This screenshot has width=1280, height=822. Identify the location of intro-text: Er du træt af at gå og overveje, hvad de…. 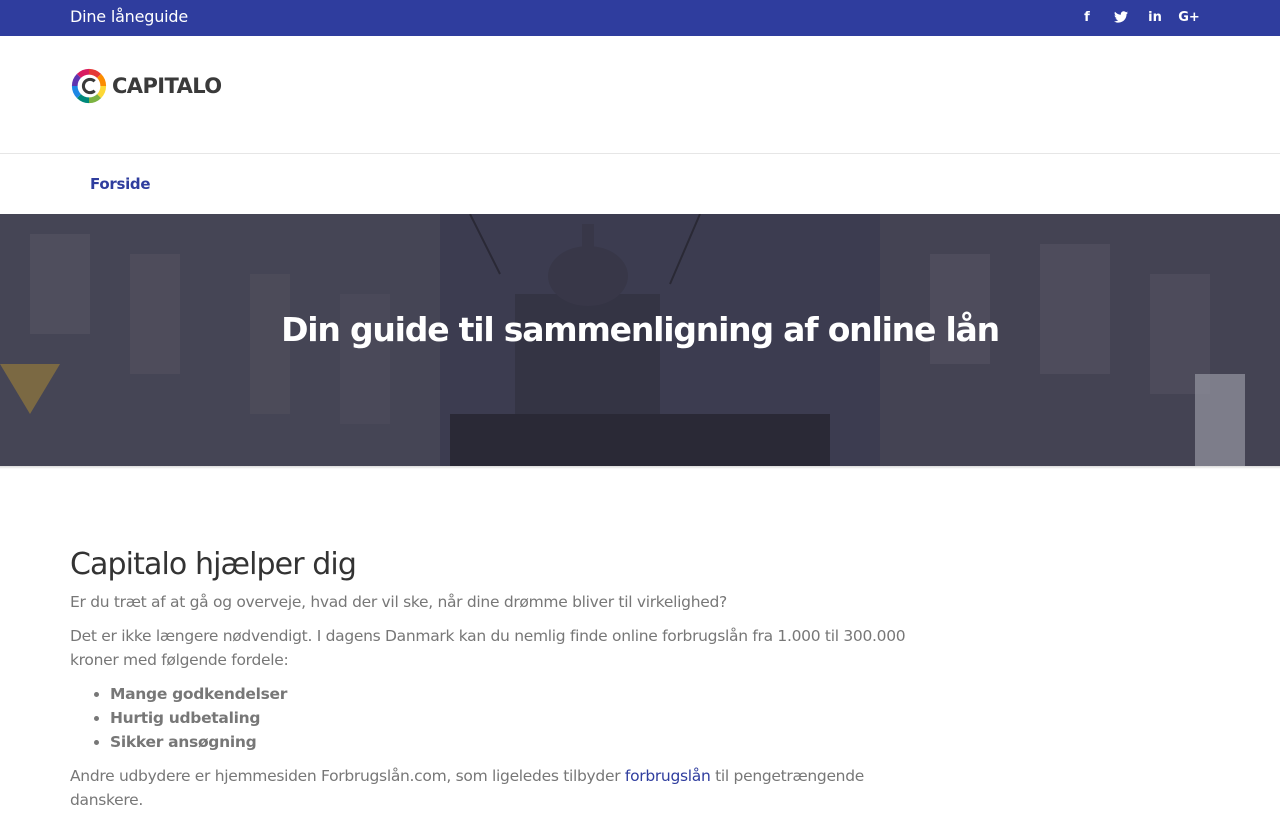
(398, 602).